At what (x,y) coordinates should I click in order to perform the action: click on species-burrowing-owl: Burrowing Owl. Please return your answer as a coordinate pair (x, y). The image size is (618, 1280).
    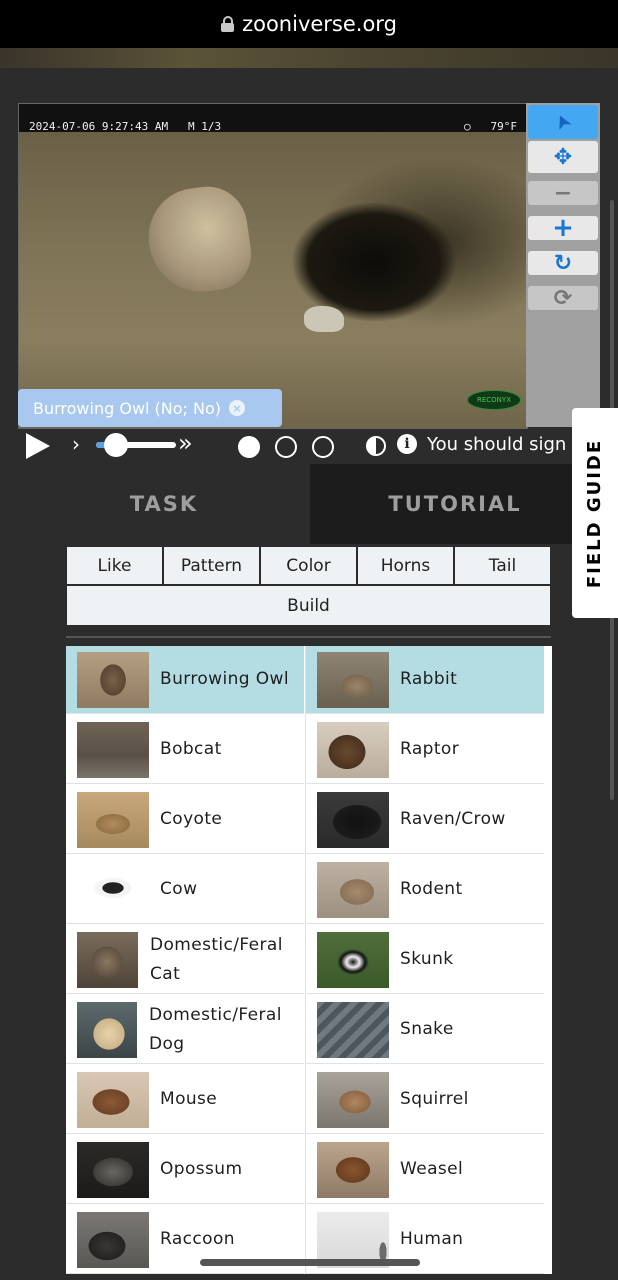
    Looking at the image, I should click on (185, 680).